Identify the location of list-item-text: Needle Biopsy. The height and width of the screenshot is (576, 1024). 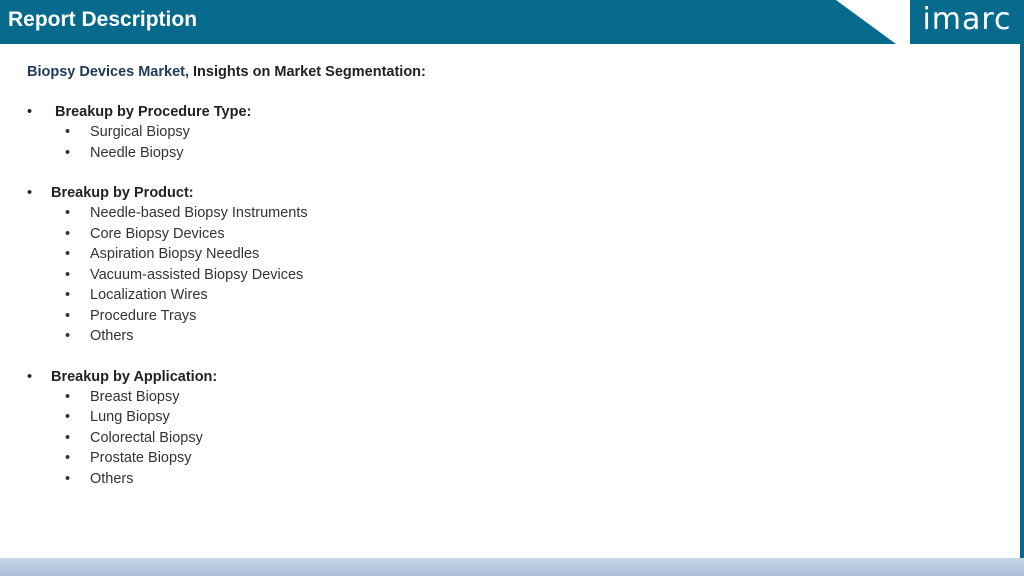
(137, 152).